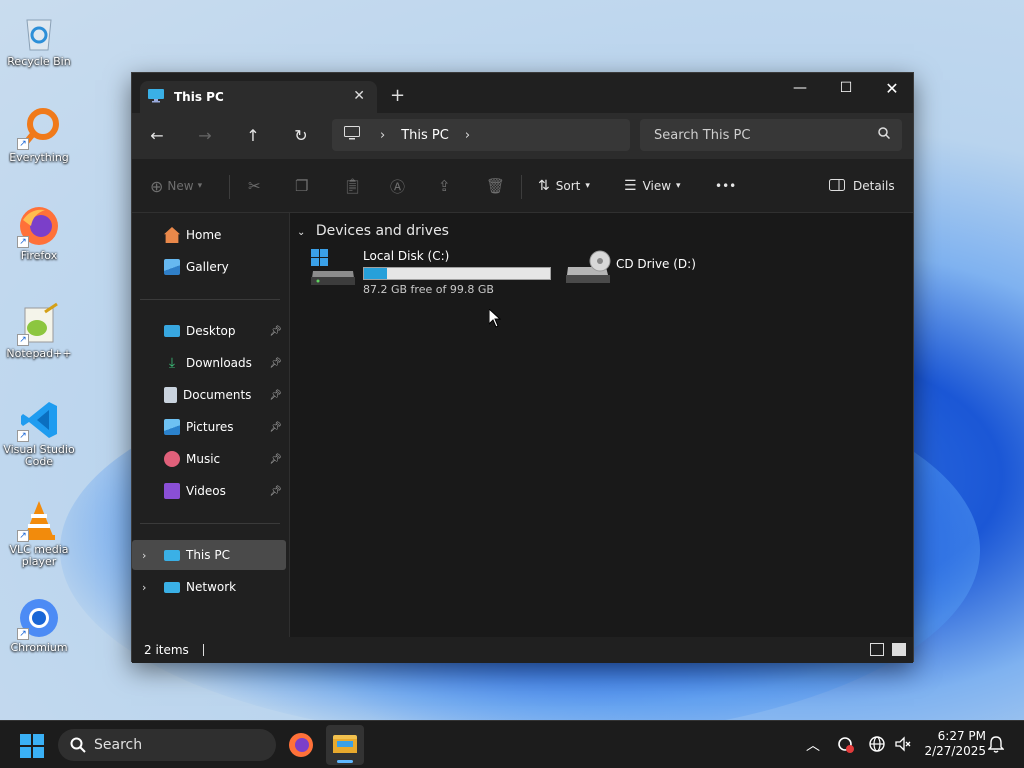 This screenshot has width=1024, height=768. Describe the element at coordinates (209, 555) in the screenshot. I see `nav-item-this-pc: › This PC` at that location.